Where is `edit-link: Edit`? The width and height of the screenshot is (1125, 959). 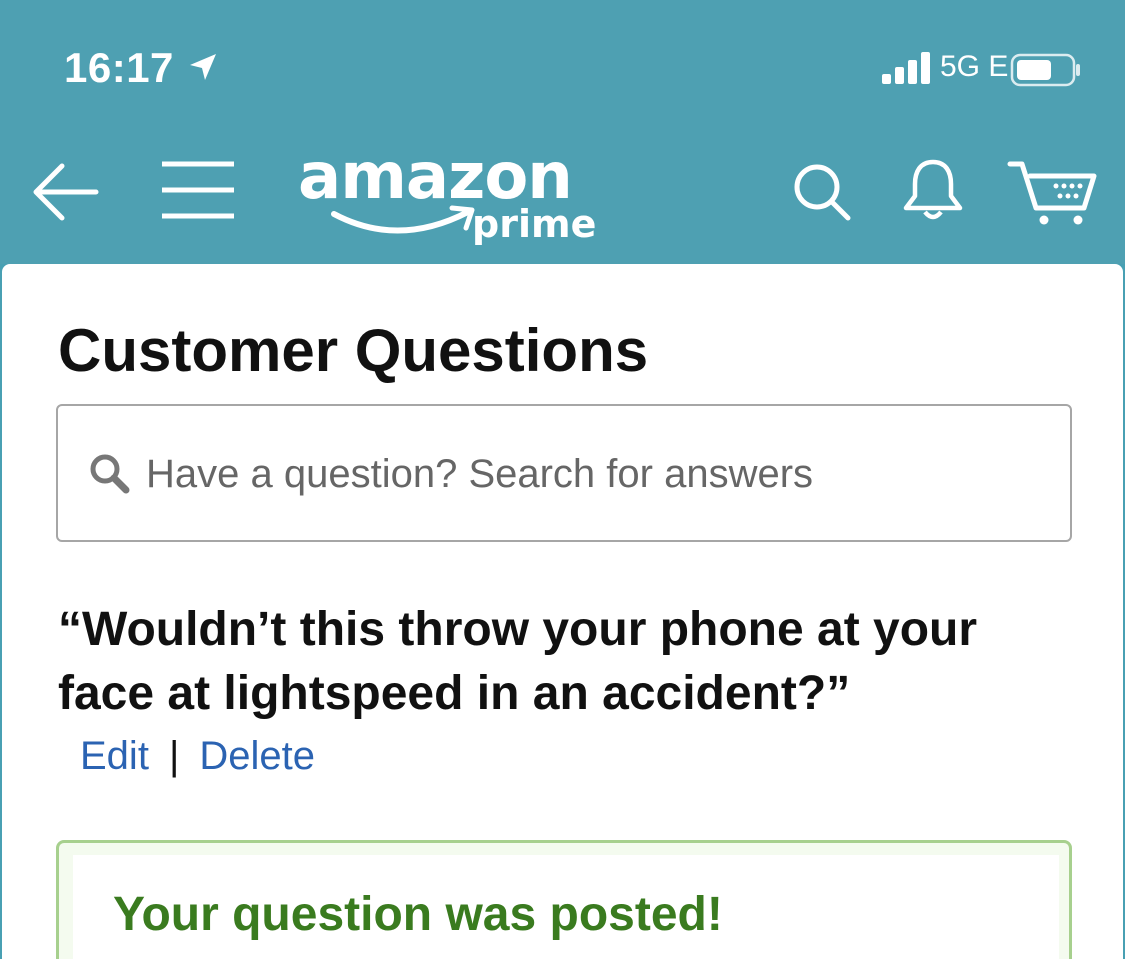
edit-link: Edit is located at coordinates (114, 756).